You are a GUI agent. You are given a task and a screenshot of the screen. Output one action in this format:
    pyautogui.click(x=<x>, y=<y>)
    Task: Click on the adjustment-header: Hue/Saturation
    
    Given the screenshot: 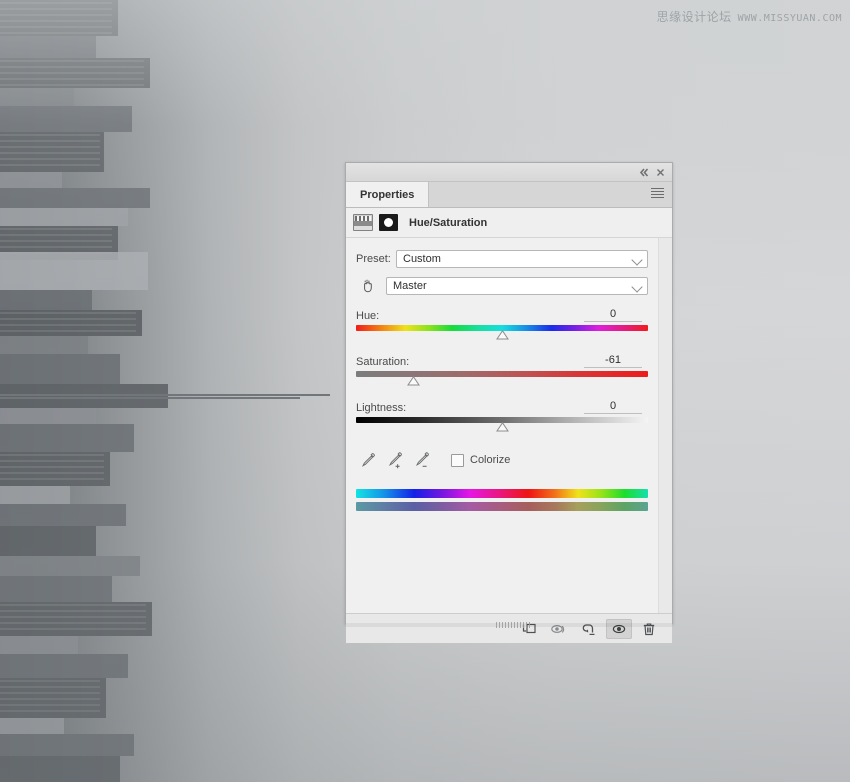 What is the action you would take?
    pyautogui.click(x=509, y=223)
    